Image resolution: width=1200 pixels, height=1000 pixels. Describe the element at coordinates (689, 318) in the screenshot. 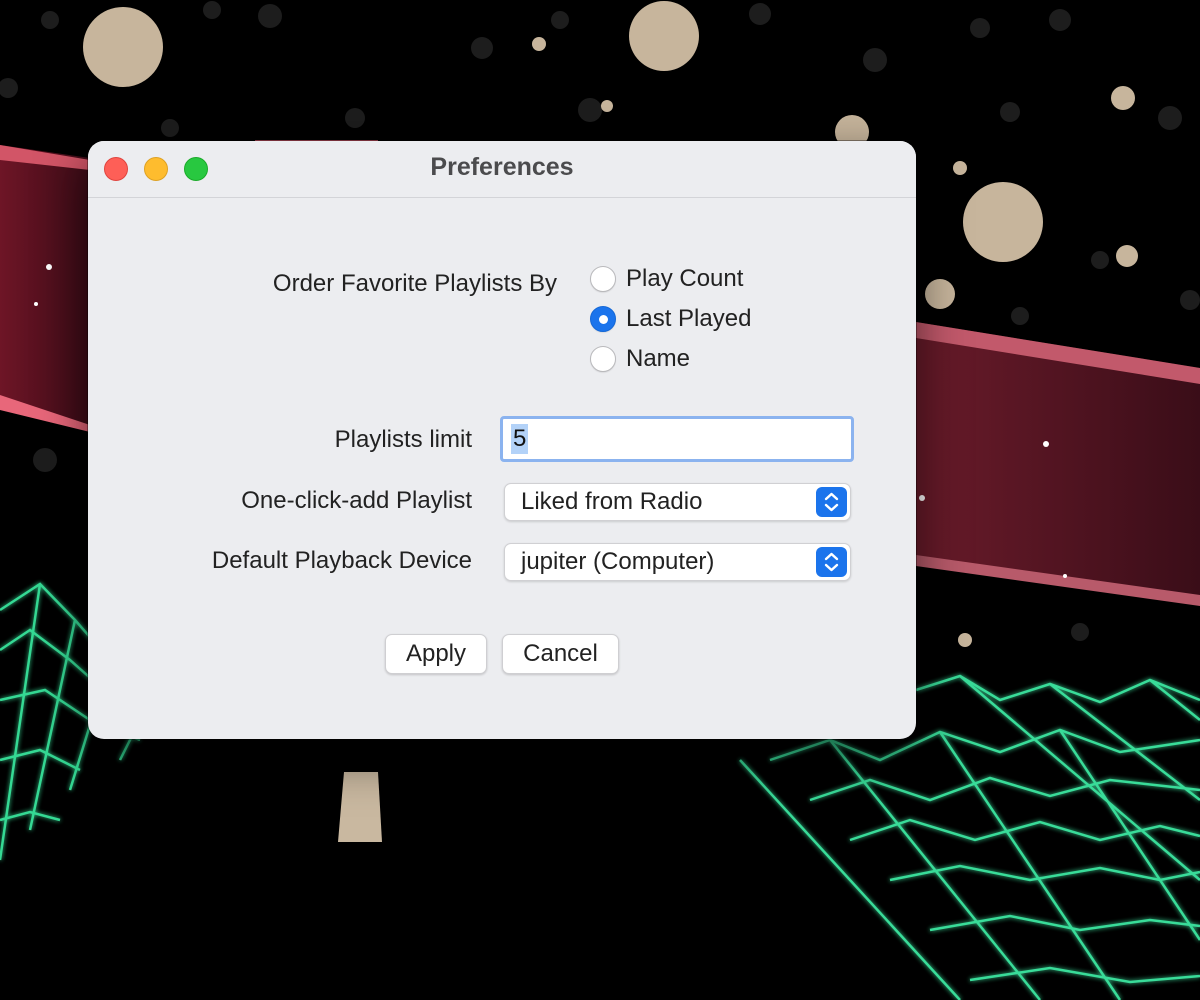

I see `radio-label-last-played: Last Played` at that location.